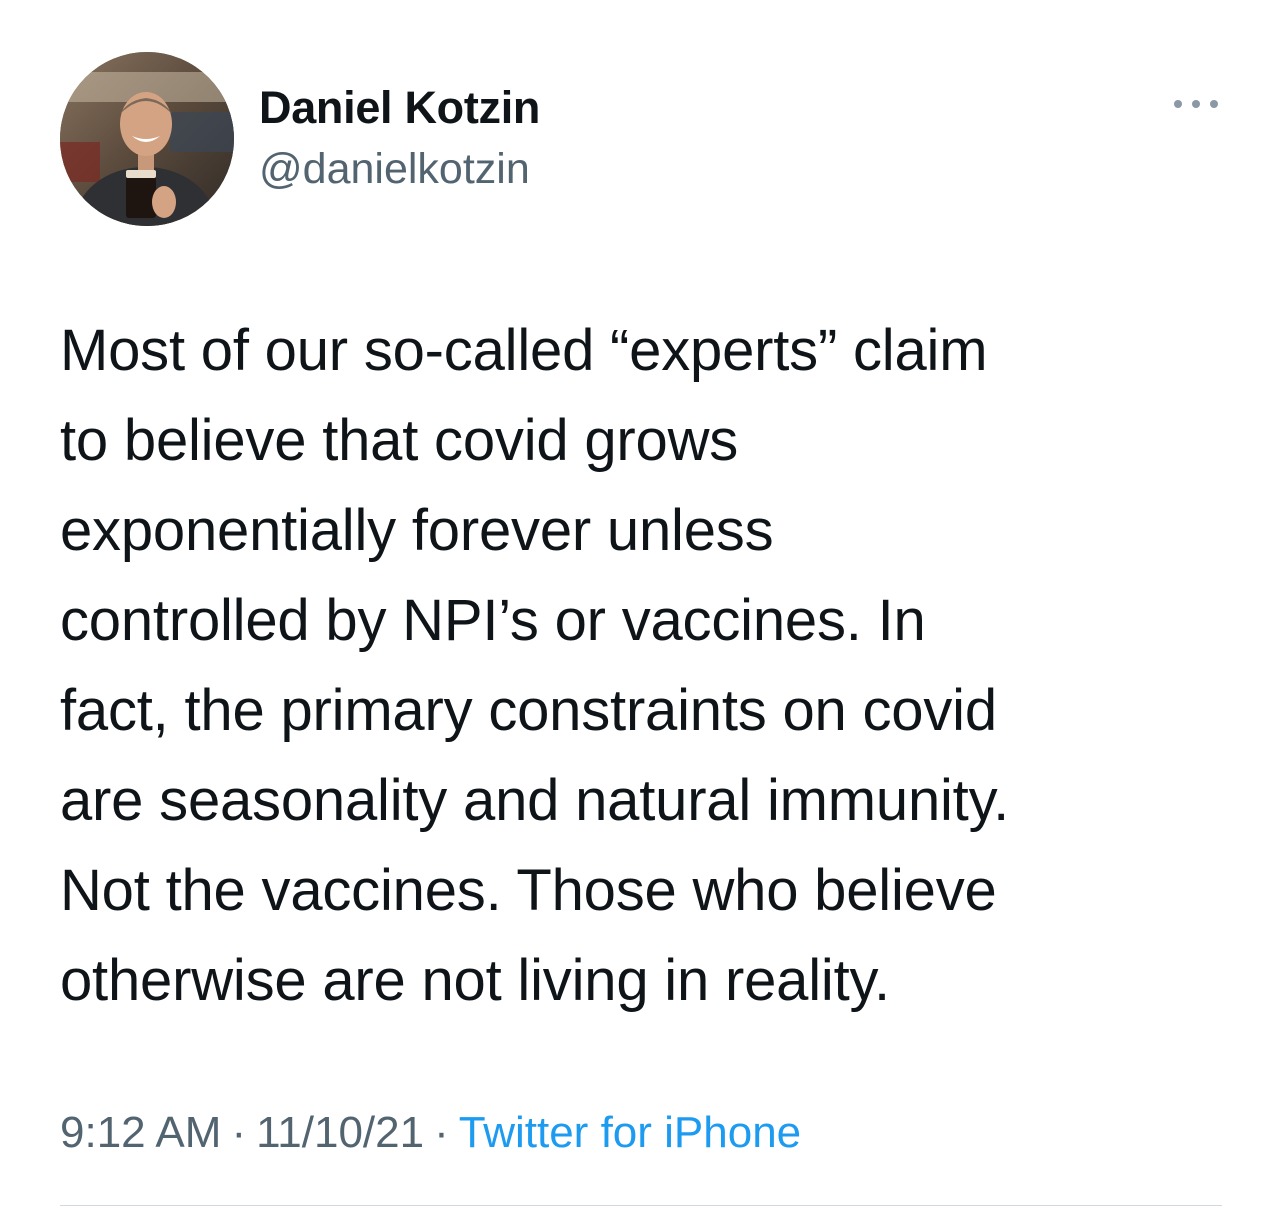 This screenshot has width=1282, height=1216. Describe the element at coordinates (641, 1205) in the screenshot. I see `divider` at that location.